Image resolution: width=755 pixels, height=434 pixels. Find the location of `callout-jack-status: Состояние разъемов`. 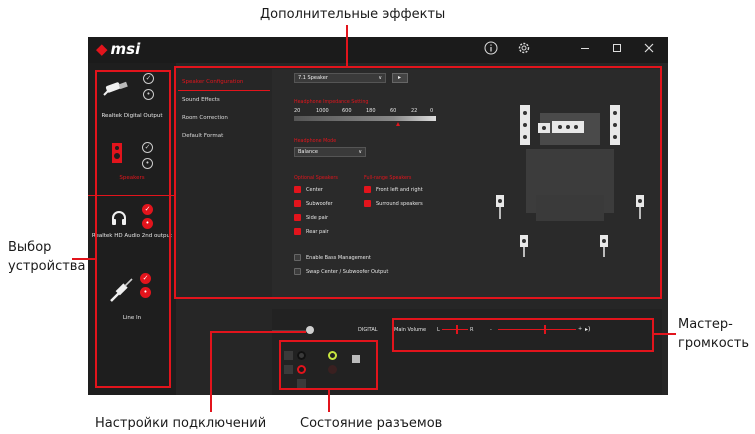

callout-jack-status: Состояние разъемов is located at coordinates (371, 423).